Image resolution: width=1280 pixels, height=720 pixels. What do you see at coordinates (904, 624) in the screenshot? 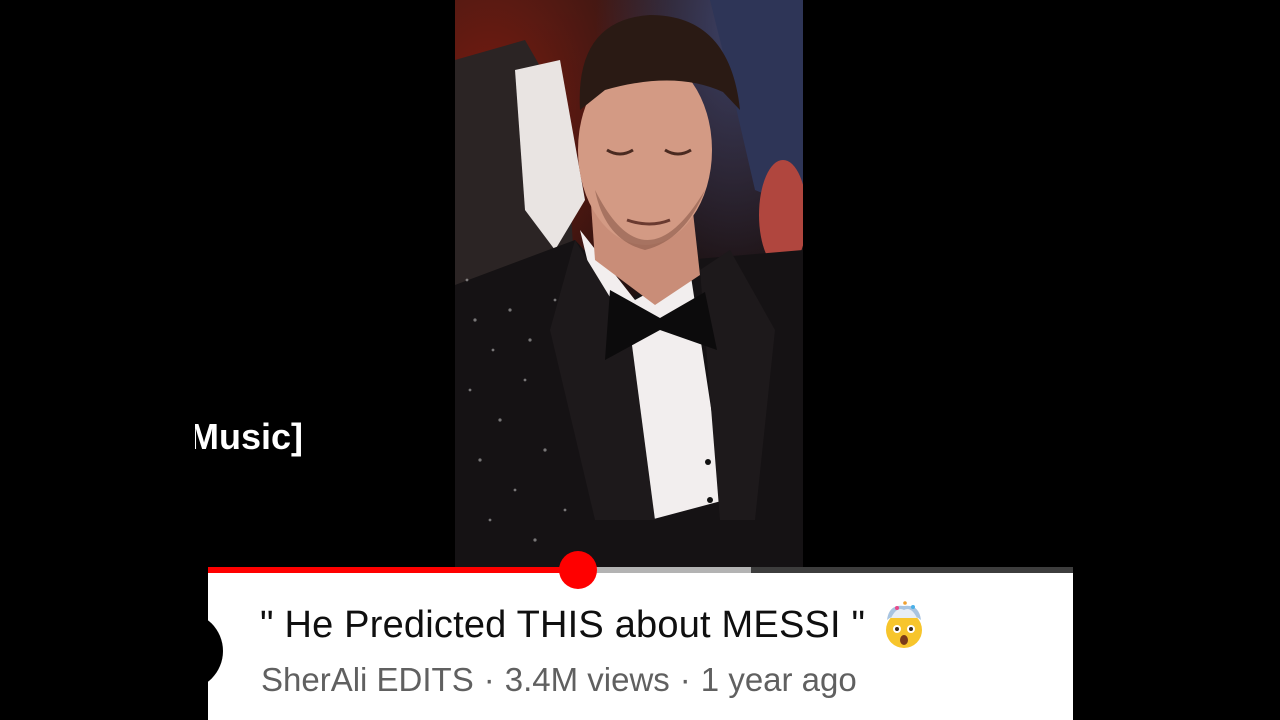
I see `exploding-head-emoji-icon` at bounding box center [904, 624].